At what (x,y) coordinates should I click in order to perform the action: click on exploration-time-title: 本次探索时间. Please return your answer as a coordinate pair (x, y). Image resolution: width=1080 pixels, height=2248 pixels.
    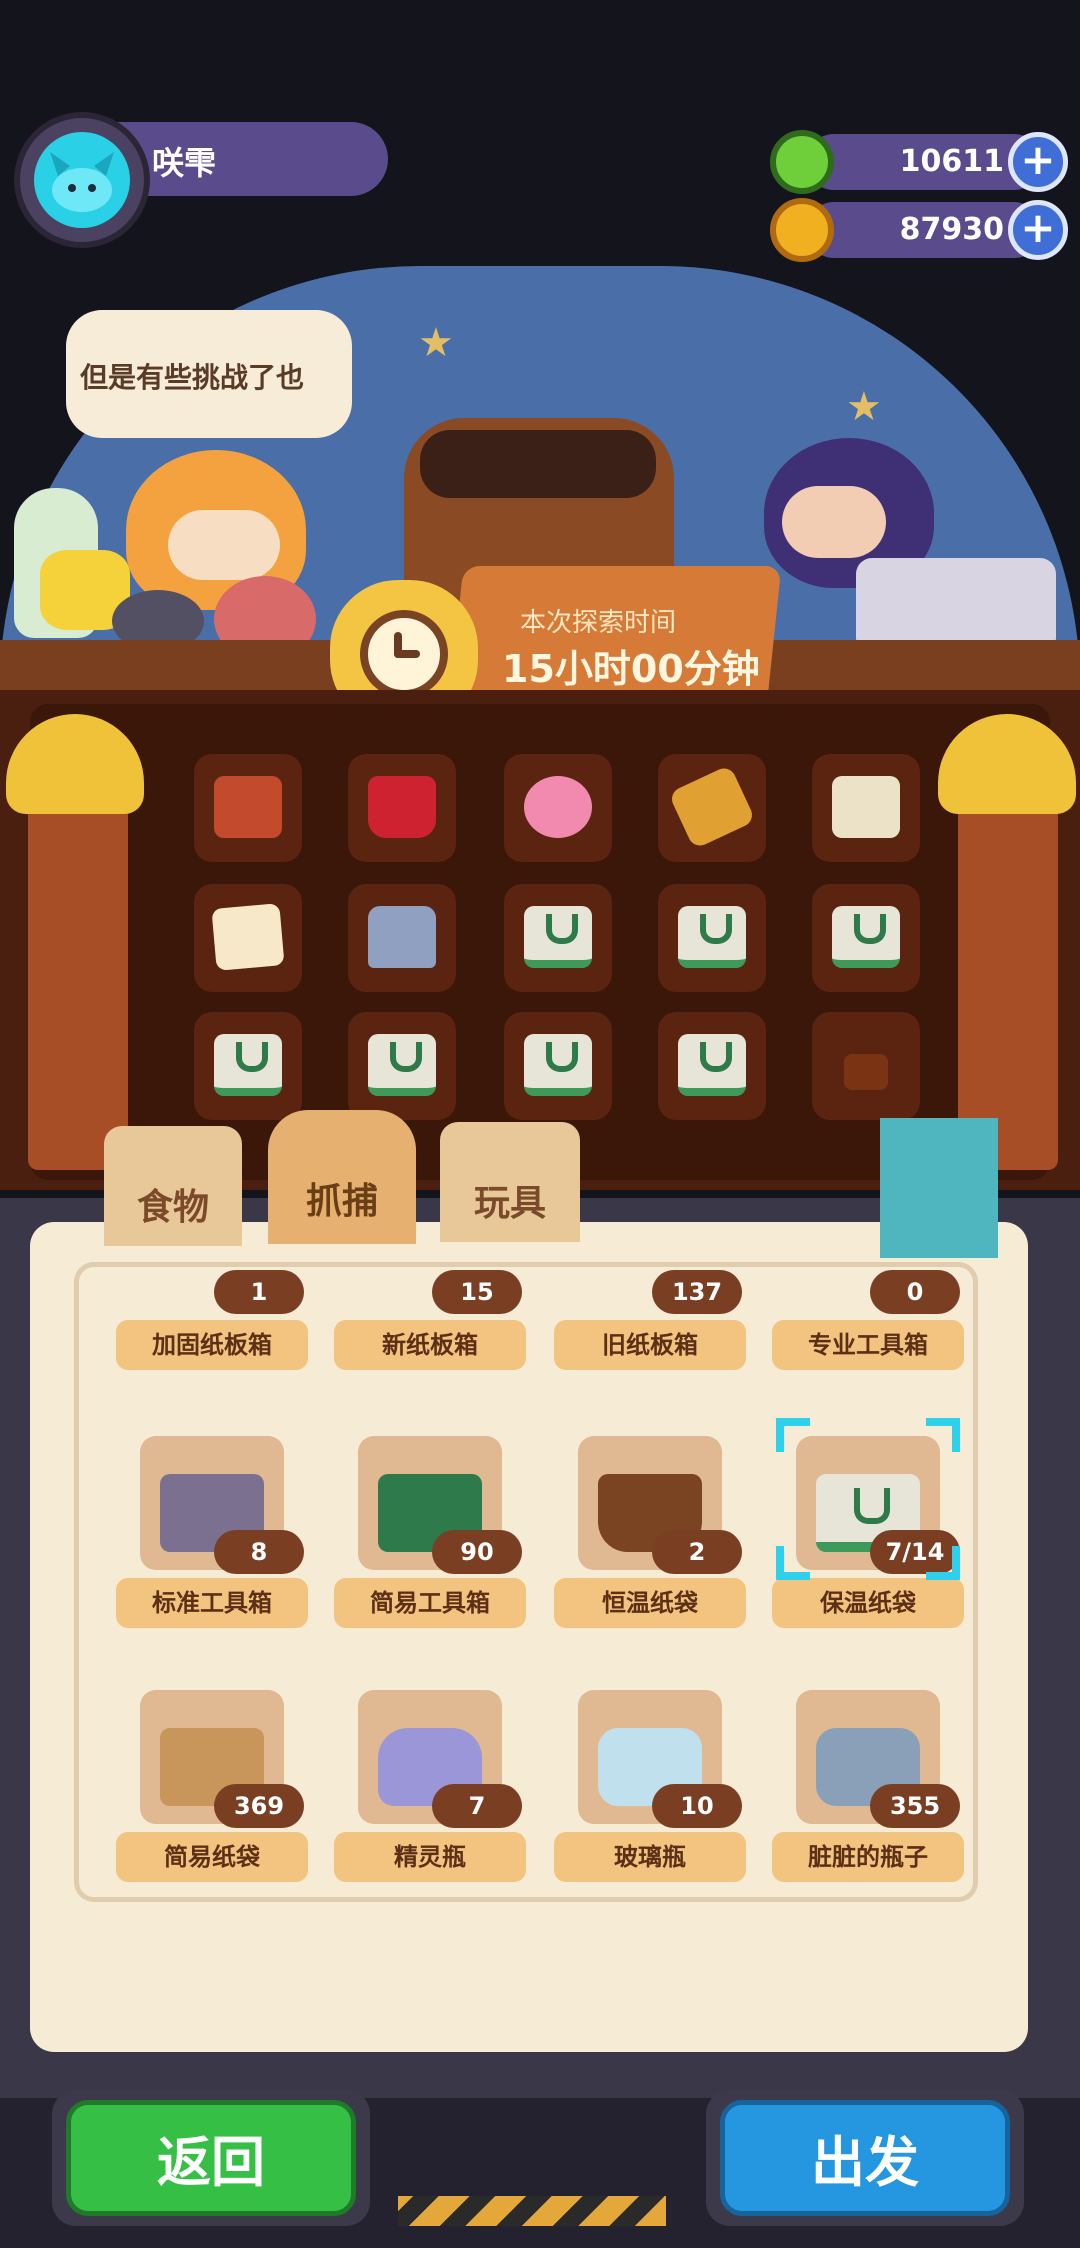
    Looking at the image, I should click on (598, 623).